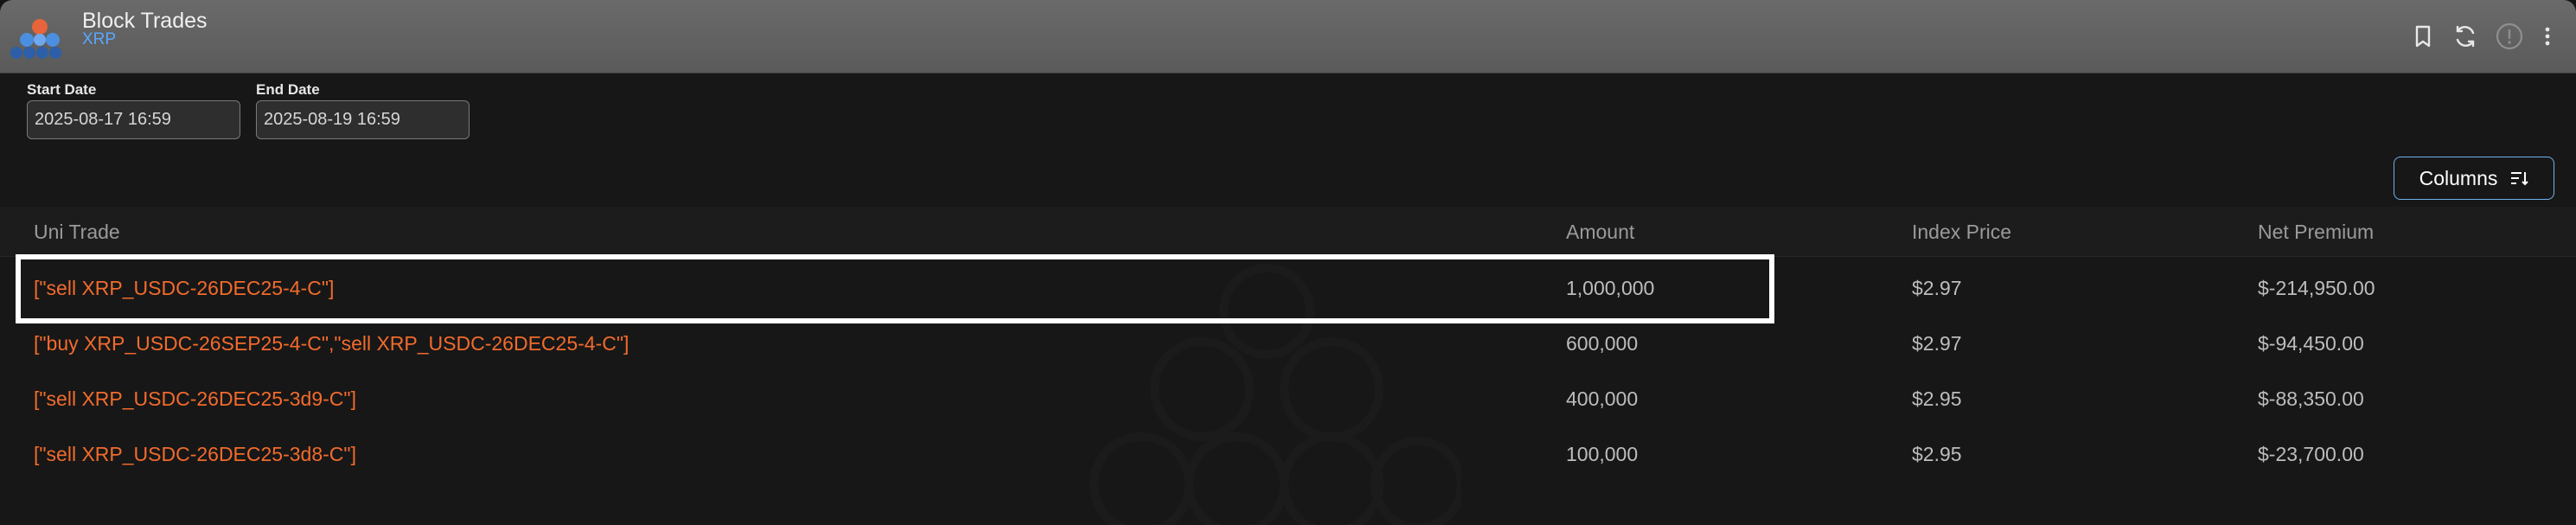 The height and width of the screenshot is (525, 2576). I want to click on amount-cell: 100,000, so click(1603, 454).